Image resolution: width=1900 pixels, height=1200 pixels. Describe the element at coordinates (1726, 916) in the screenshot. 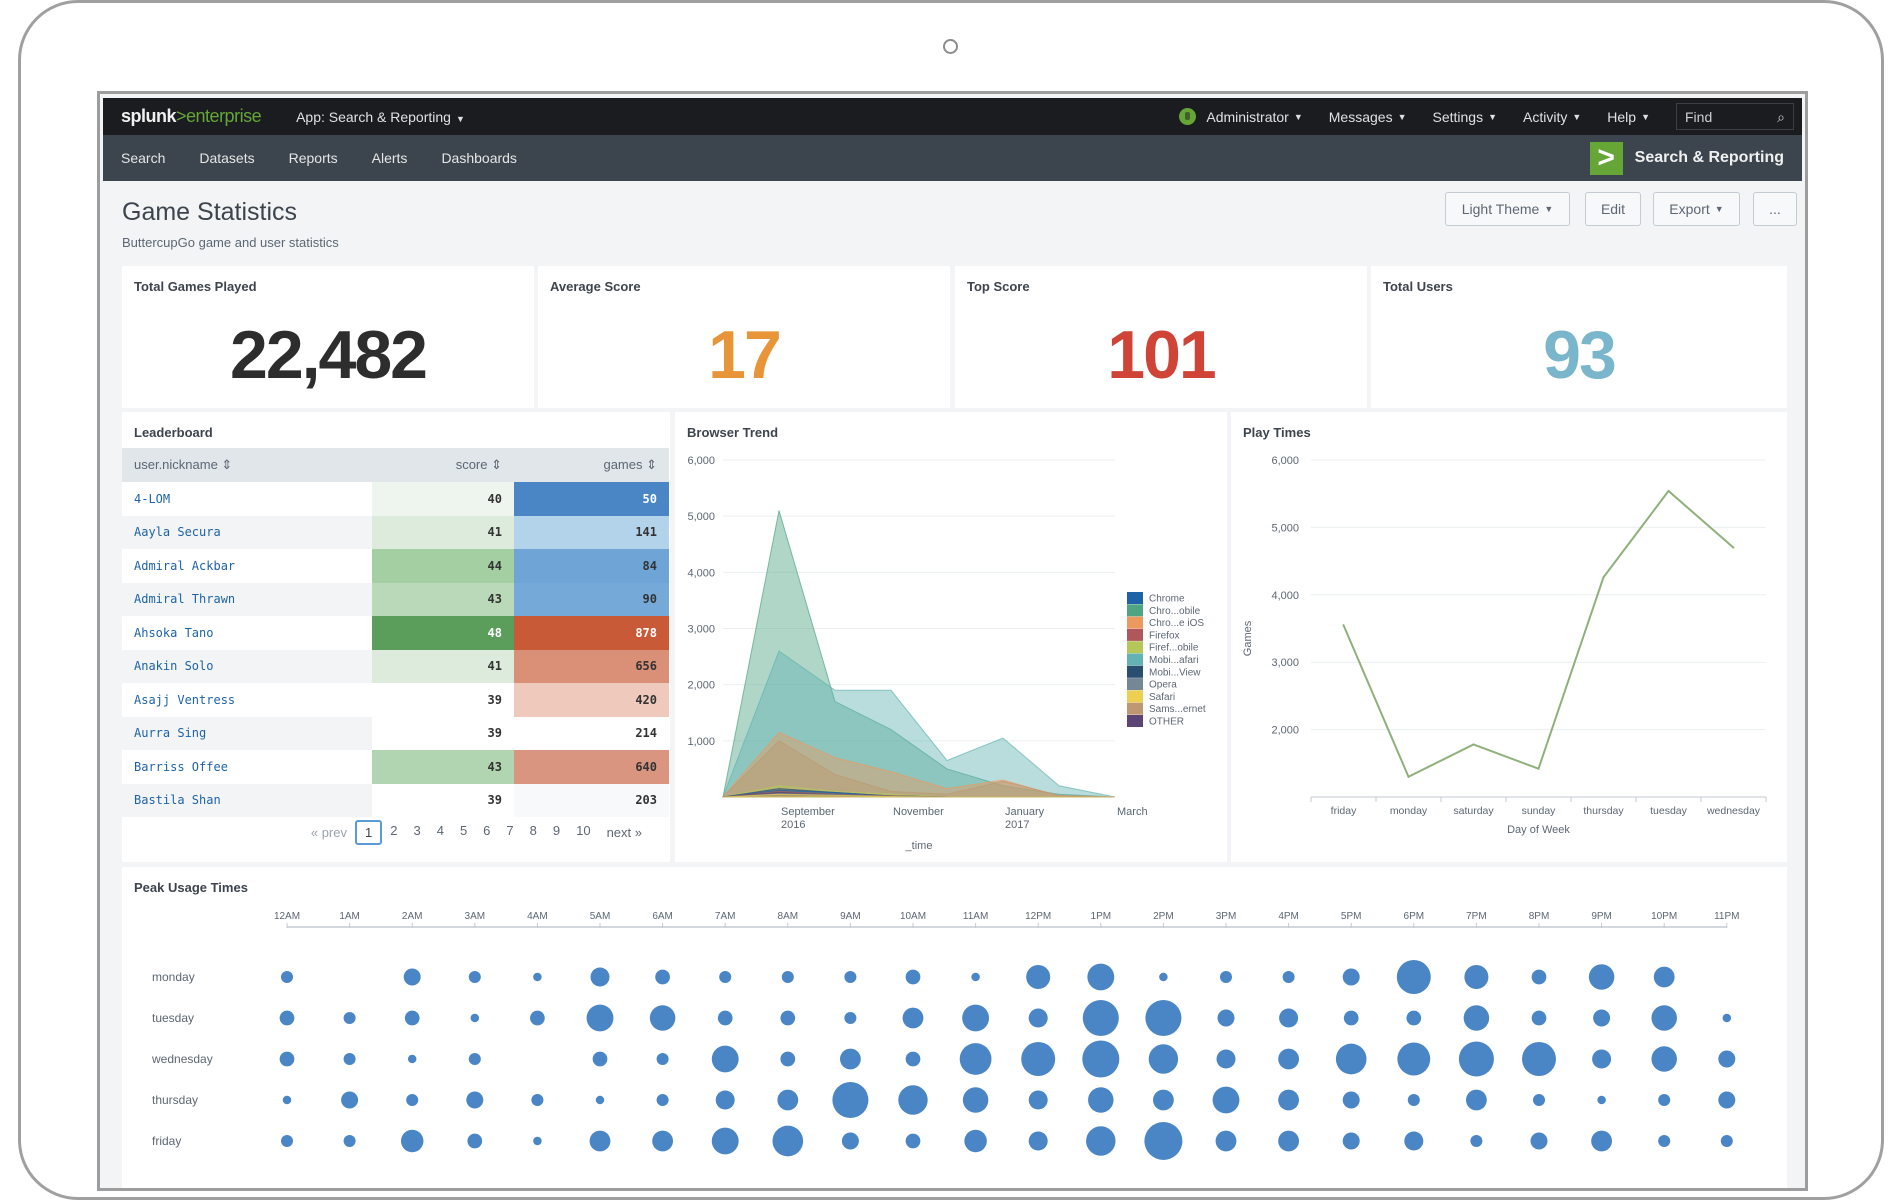

I see `hour-label: 11PM` at that location.